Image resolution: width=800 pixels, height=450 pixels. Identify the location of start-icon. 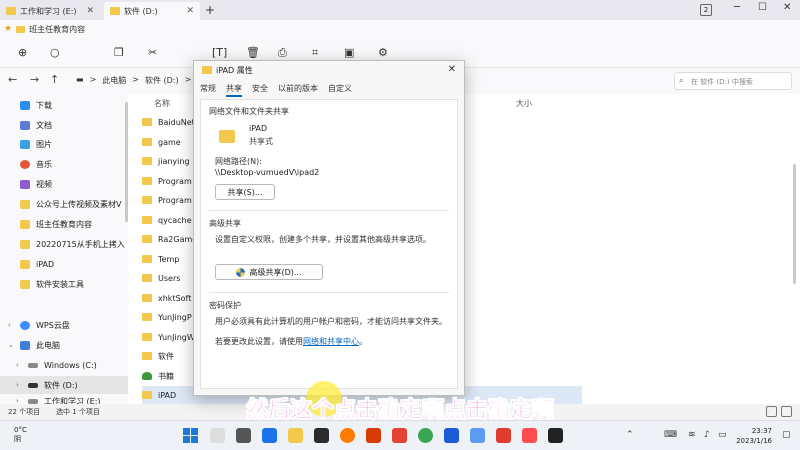
(190, 435).